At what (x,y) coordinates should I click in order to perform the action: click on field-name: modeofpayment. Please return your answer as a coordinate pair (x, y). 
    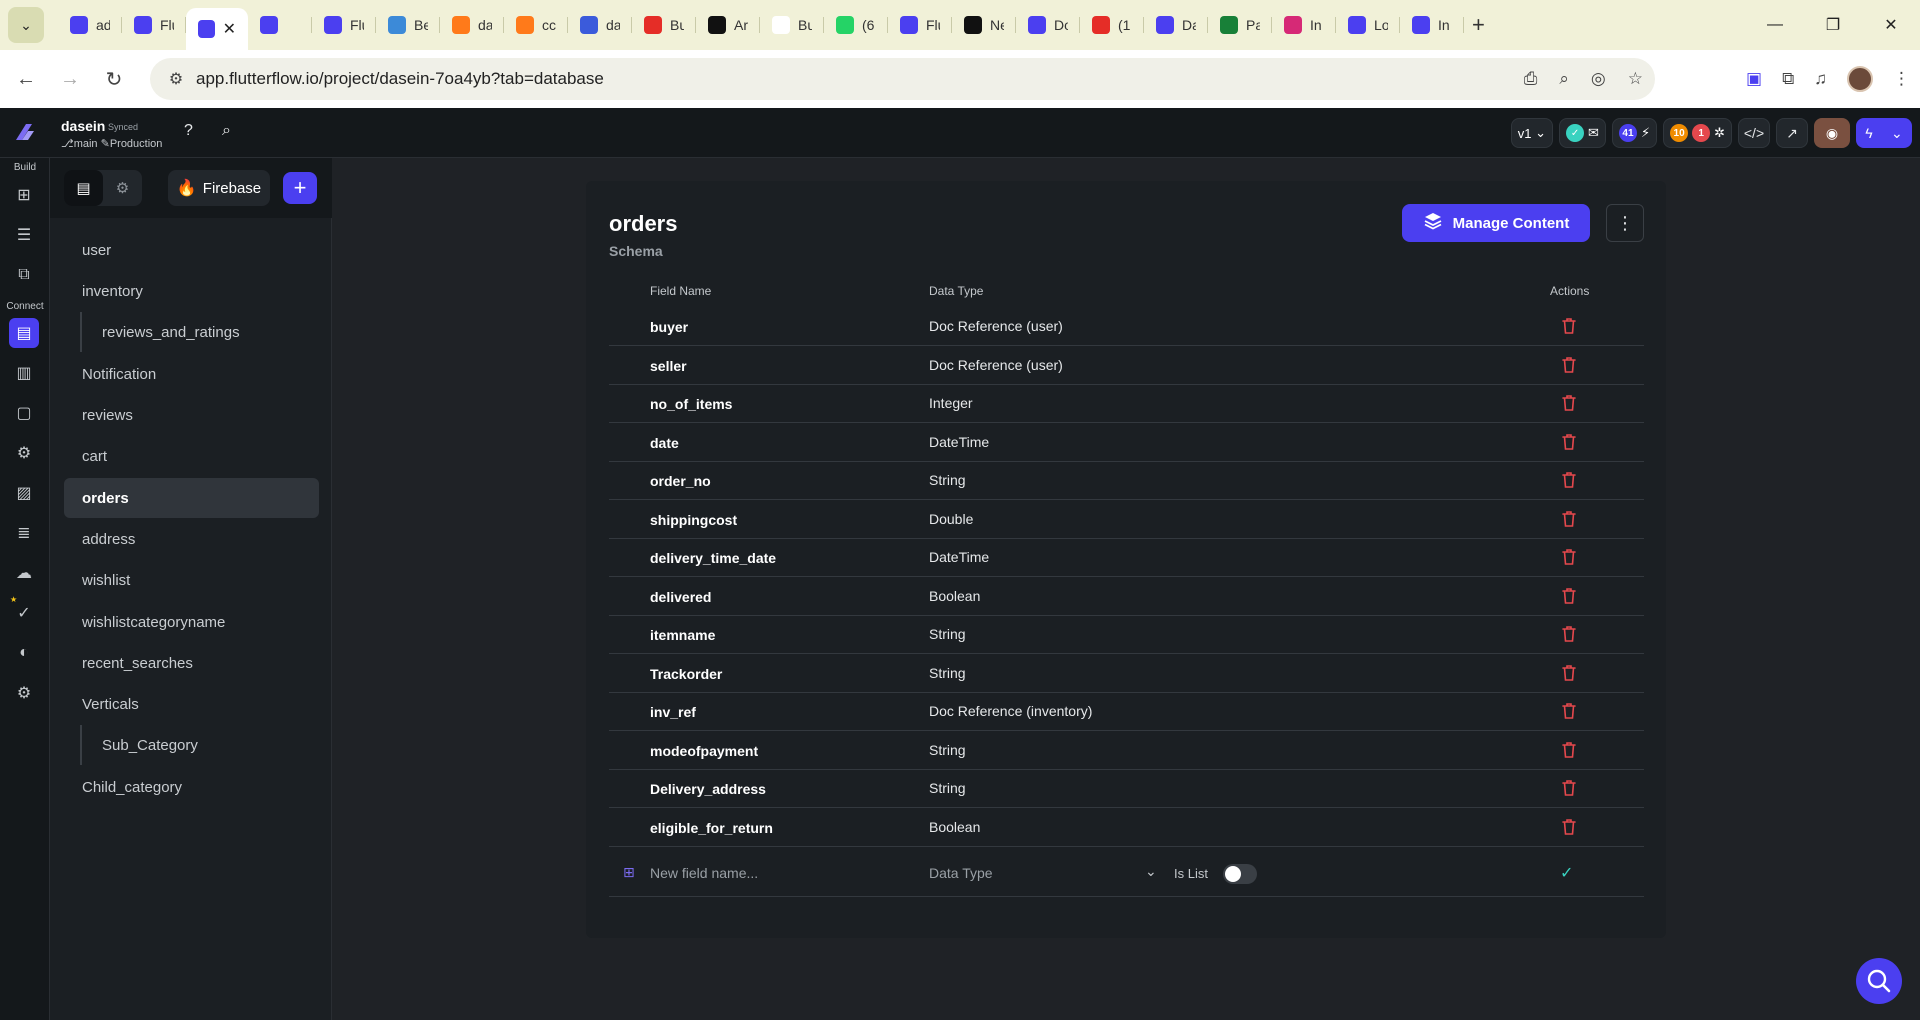
    Looking at the image, I should click on (704, 751).